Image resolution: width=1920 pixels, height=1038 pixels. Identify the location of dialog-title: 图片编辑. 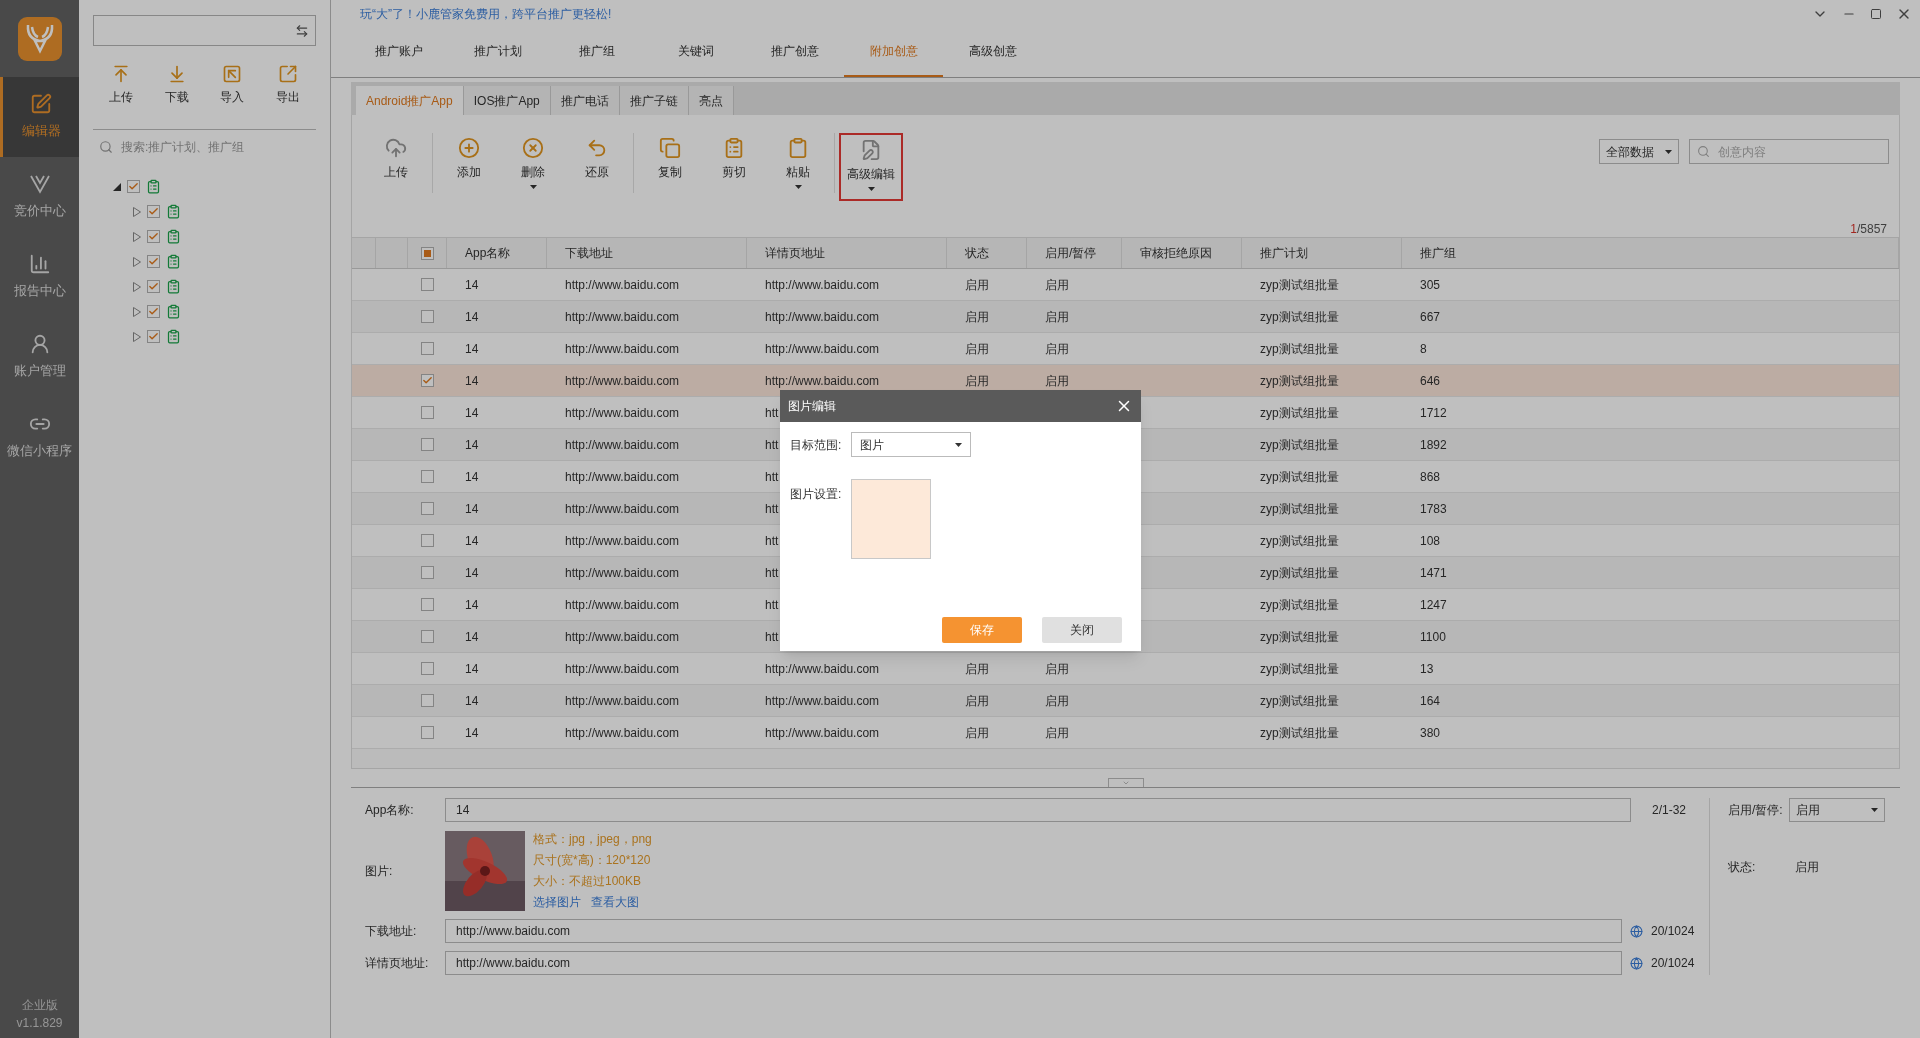
(812, 406).